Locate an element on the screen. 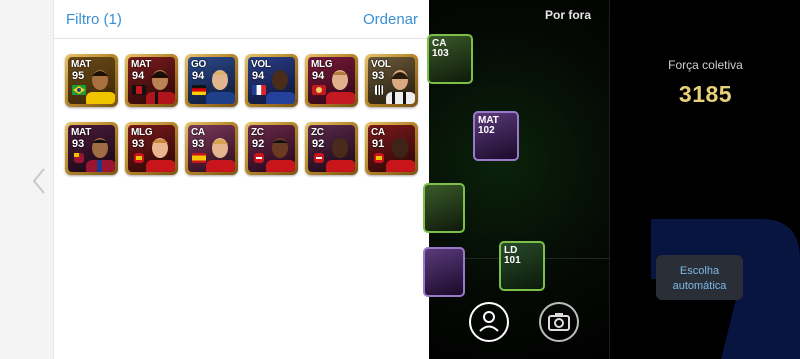 Image resolution: width=800 pixels, height=359 pixels. player-rating: 101 is located at coordinates (512, 260).